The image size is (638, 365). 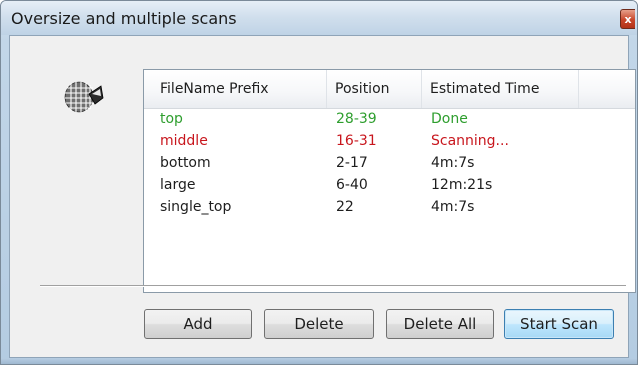 What do you see at coordinates (352, 163) in the screenshot?
I see `cell-position: 2-17` at bounding box center [352, 163].